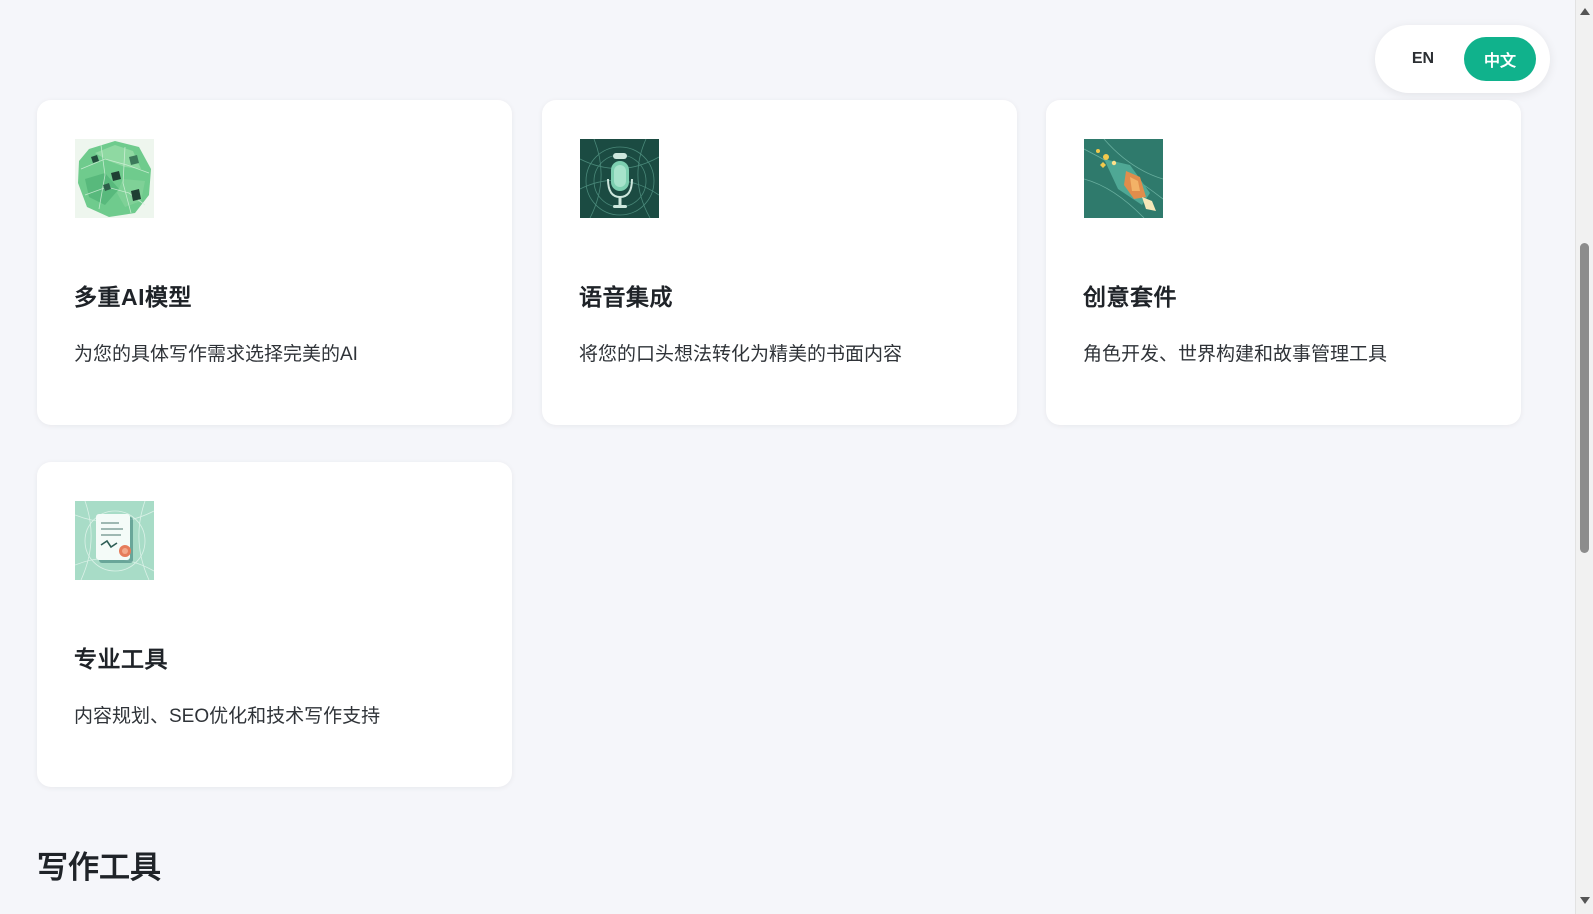 The image size is (1593, 914). Describe the element at coordinates (1462, 59) in the screenshot. I see `language-switch: EN 中文` at that location.